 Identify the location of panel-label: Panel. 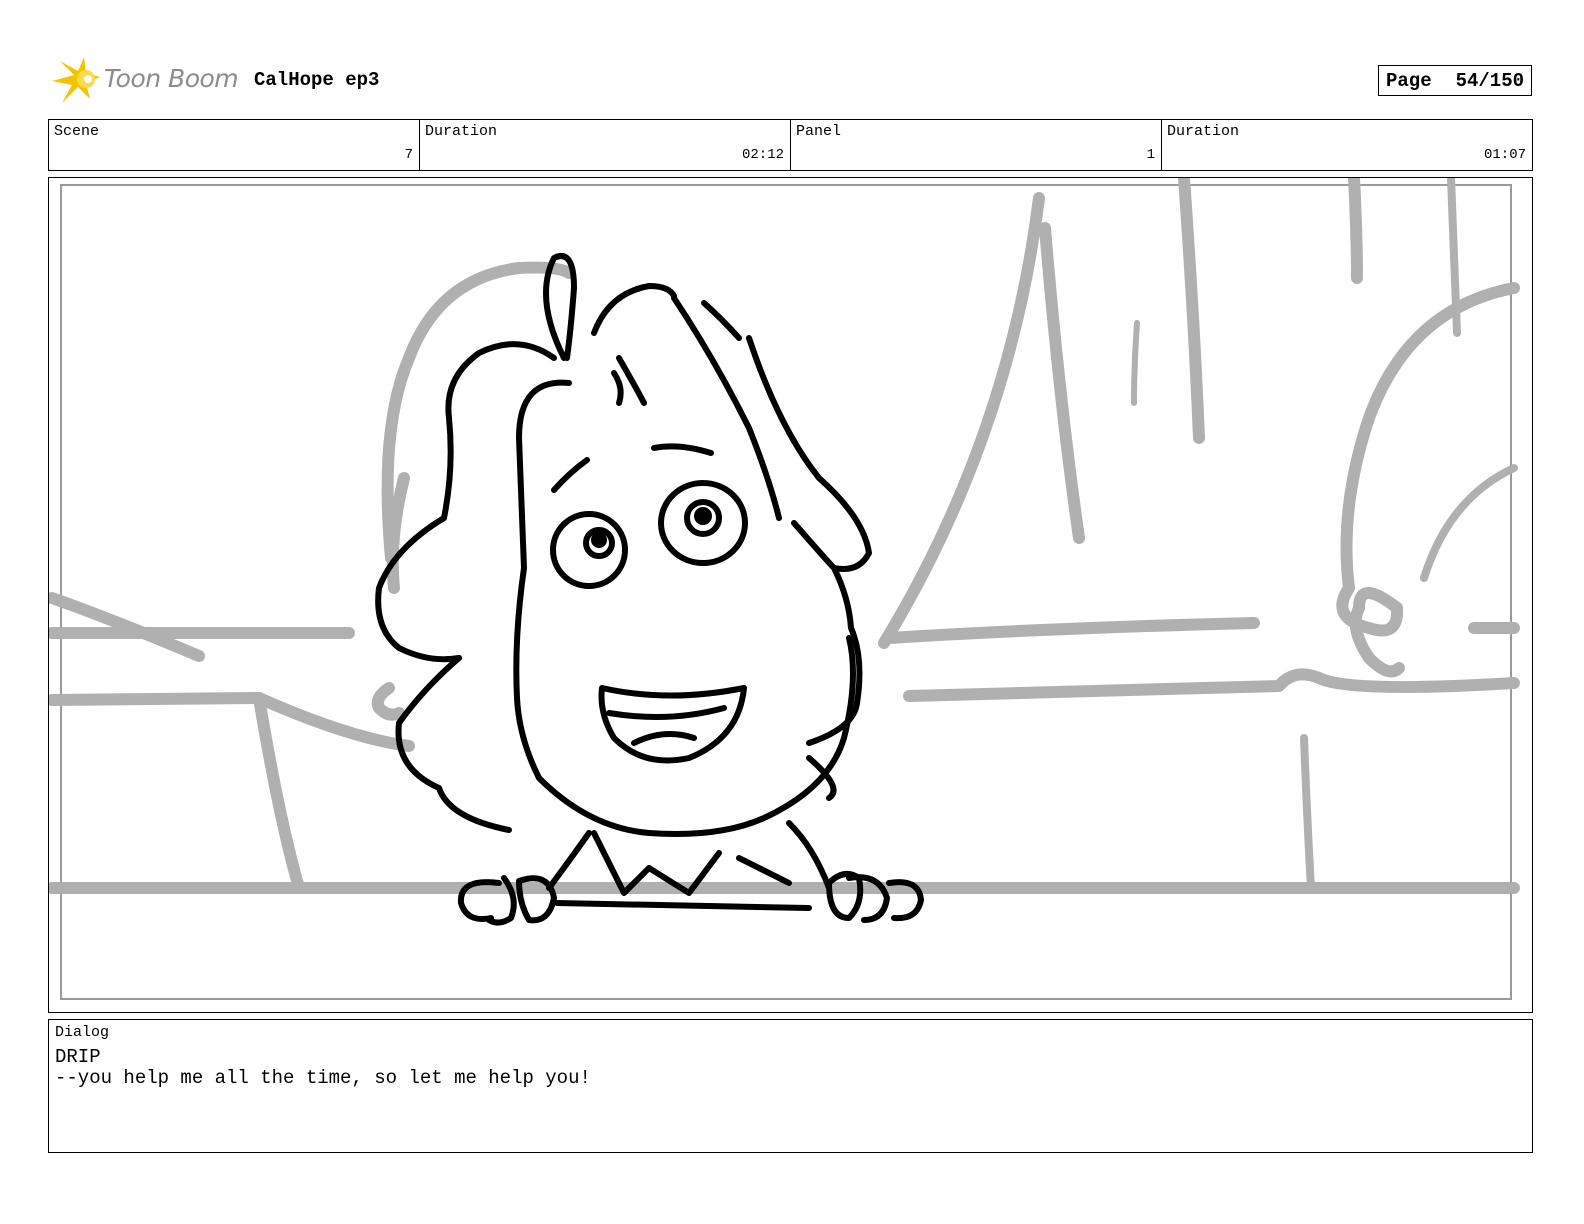
(819, 131).